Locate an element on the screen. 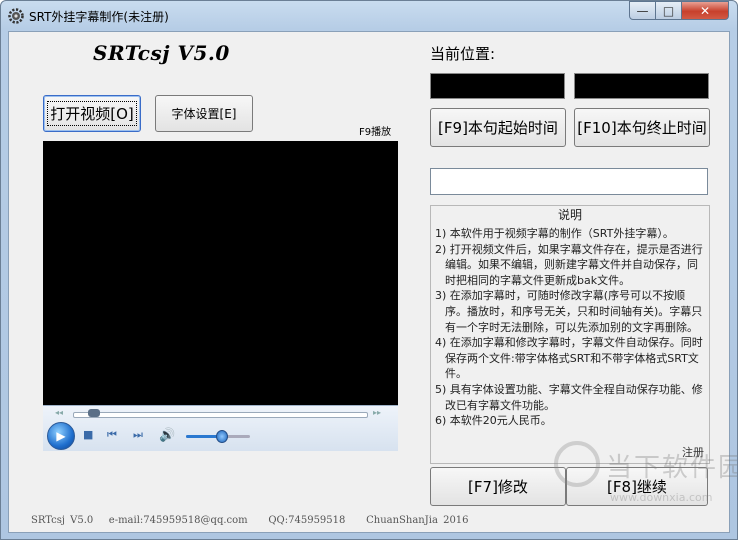 The height and width of the screenshot is (540, 738). instruction-item: 5) 具有字体设置功能、字幕文件全程自动保存功能、修改已有字幕文件功能。 is located at coordinates (569, 397).